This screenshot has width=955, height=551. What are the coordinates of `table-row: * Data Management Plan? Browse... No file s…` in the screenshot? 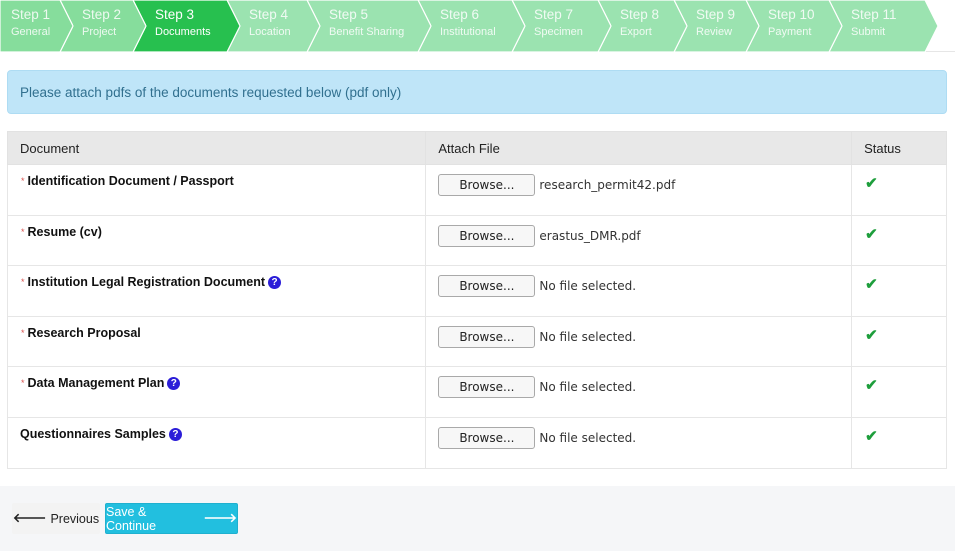 It's located at (476, 392).